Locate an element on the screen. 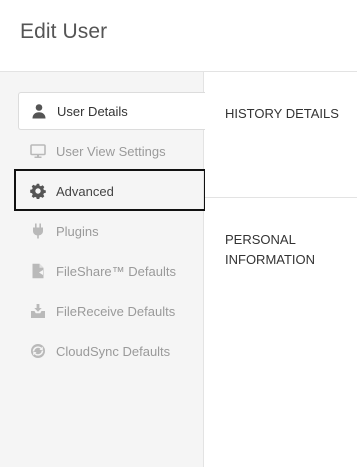 This screenshot has width=357, height=467. section-title: PERSONAL INFORMATION is located at coordinates (270, 249).